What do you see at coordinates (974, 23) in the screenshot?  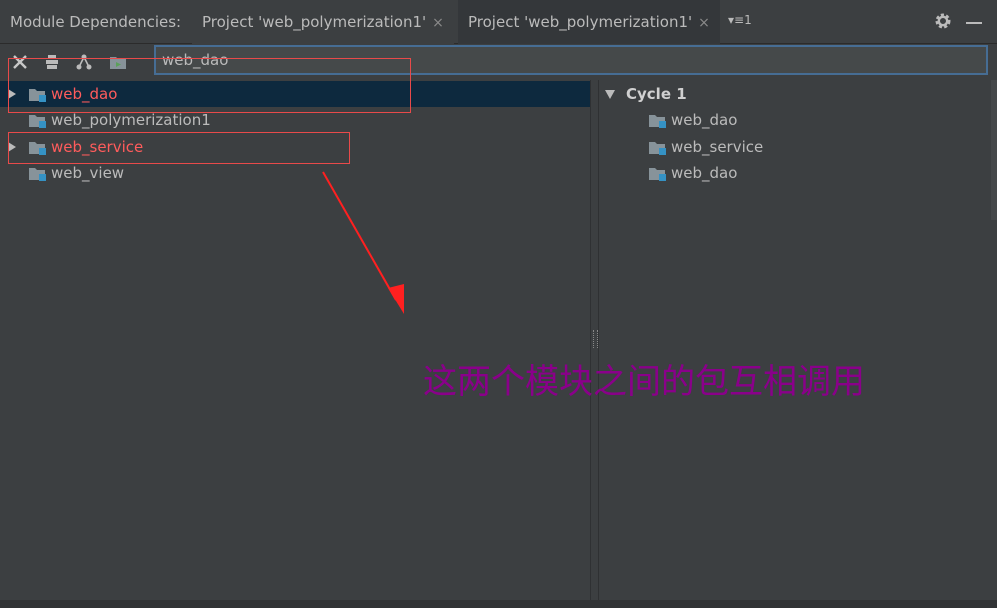 I see `minimize-icon` at bounding box center [974, 23].